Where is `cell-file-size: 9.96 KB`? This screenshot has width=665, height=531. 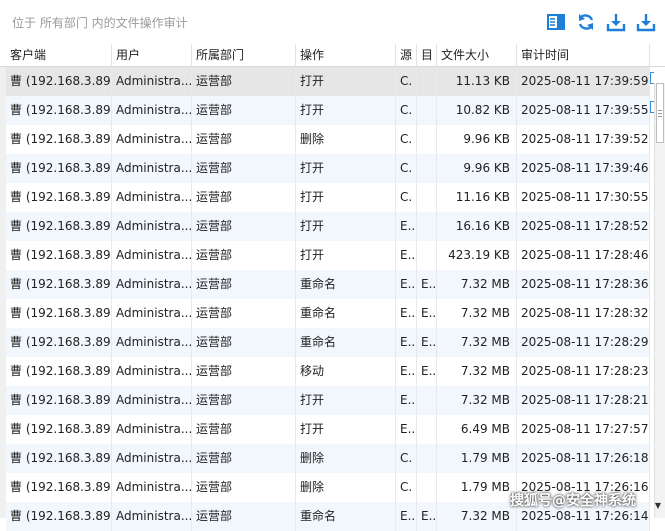
cell-file-size: 9.96 KB is located at coordinates (477, 168).